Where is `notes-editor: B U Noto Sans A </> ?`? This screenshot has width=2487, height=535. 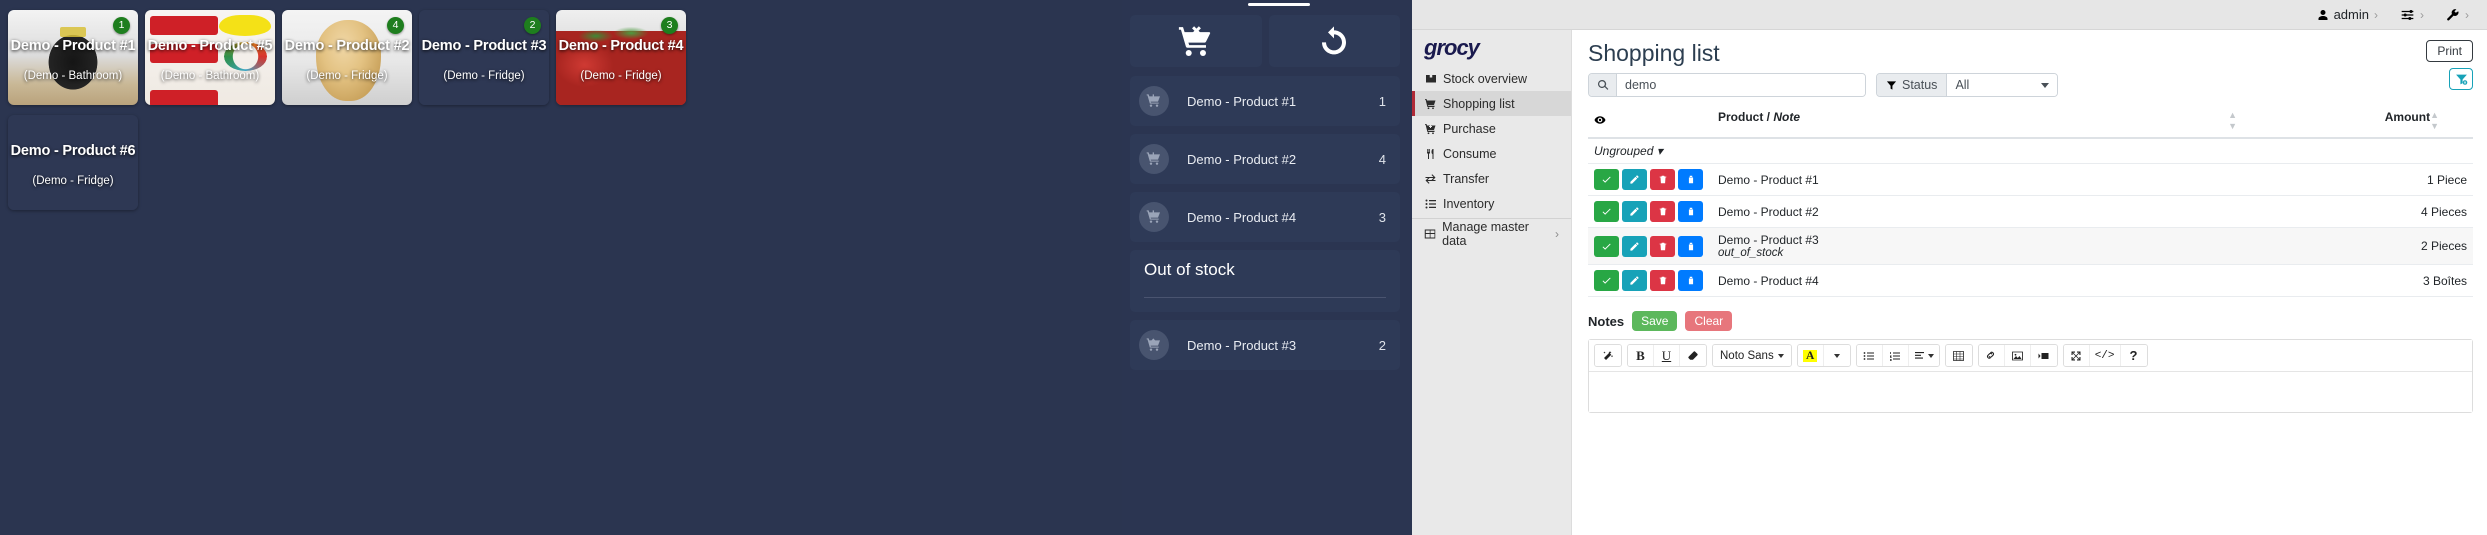 notes-editor: B U Noto Sans A </> ? is located at coordinates (2030, 376).